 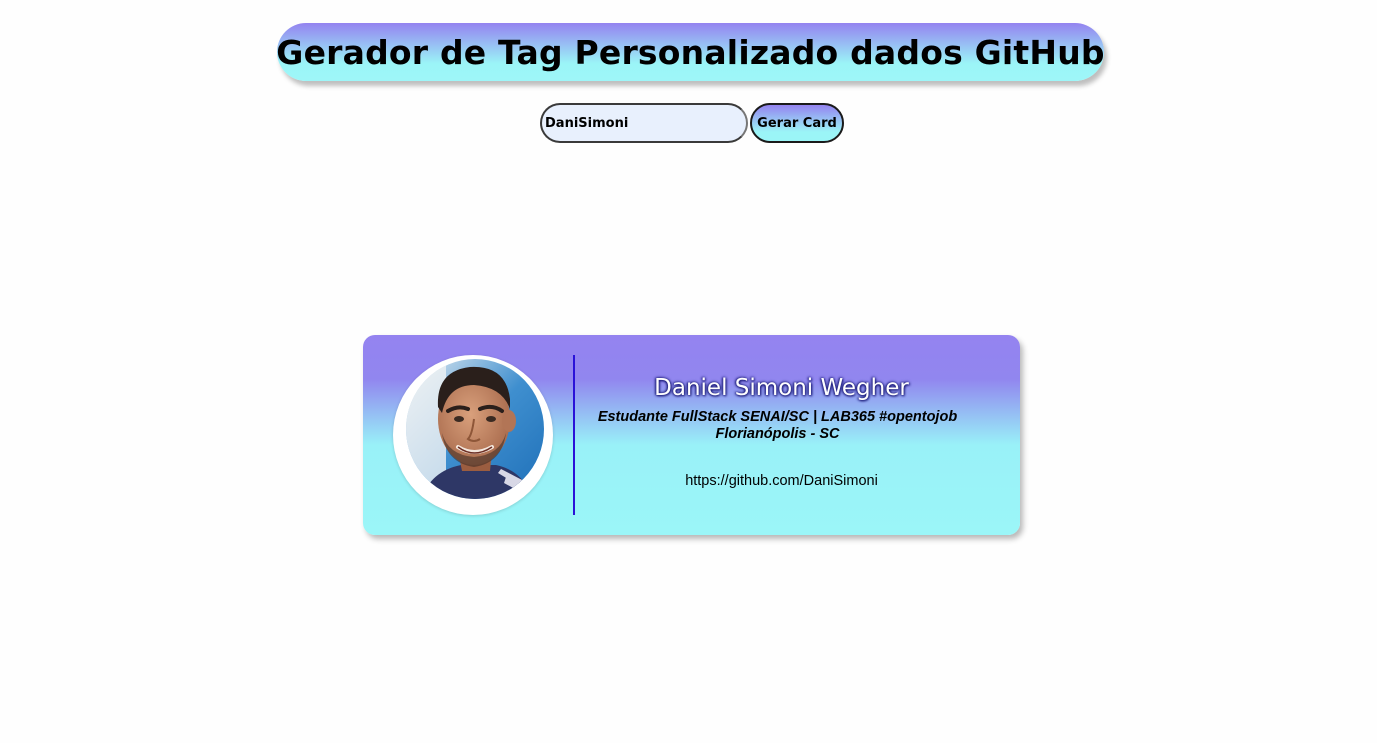 I want to click on generate-card-button: Gerar Card, so click(x=797, y=123).